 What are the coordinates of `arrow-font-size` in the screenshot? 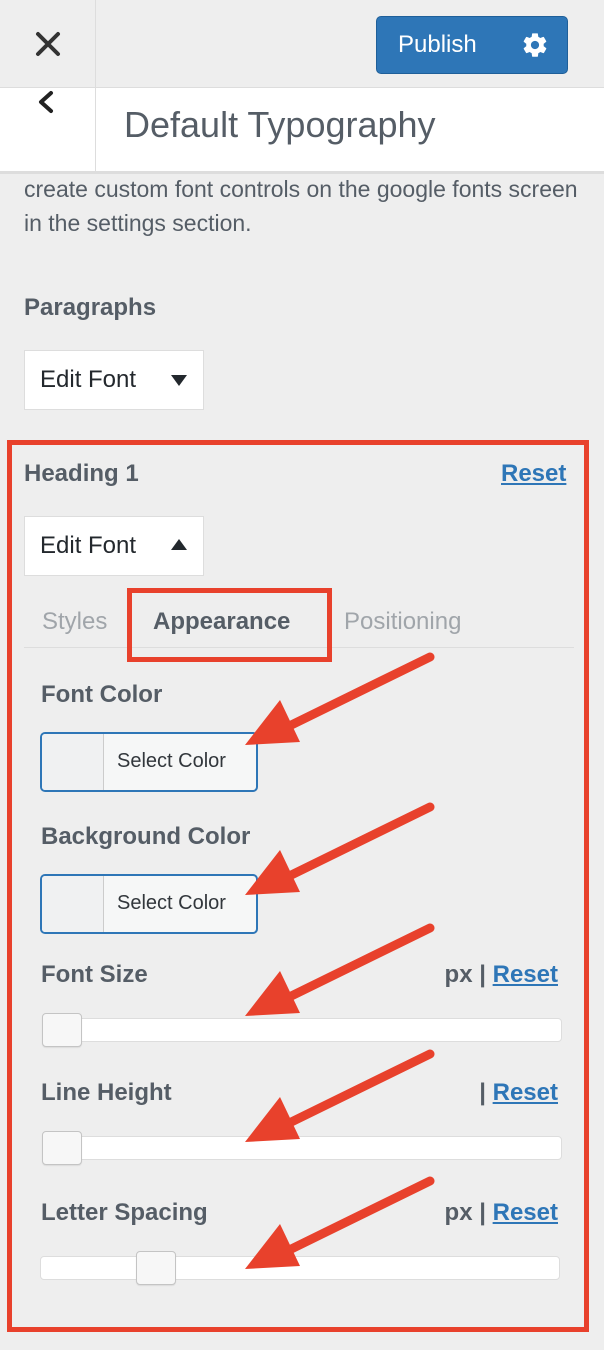 It's located at (352, 966).